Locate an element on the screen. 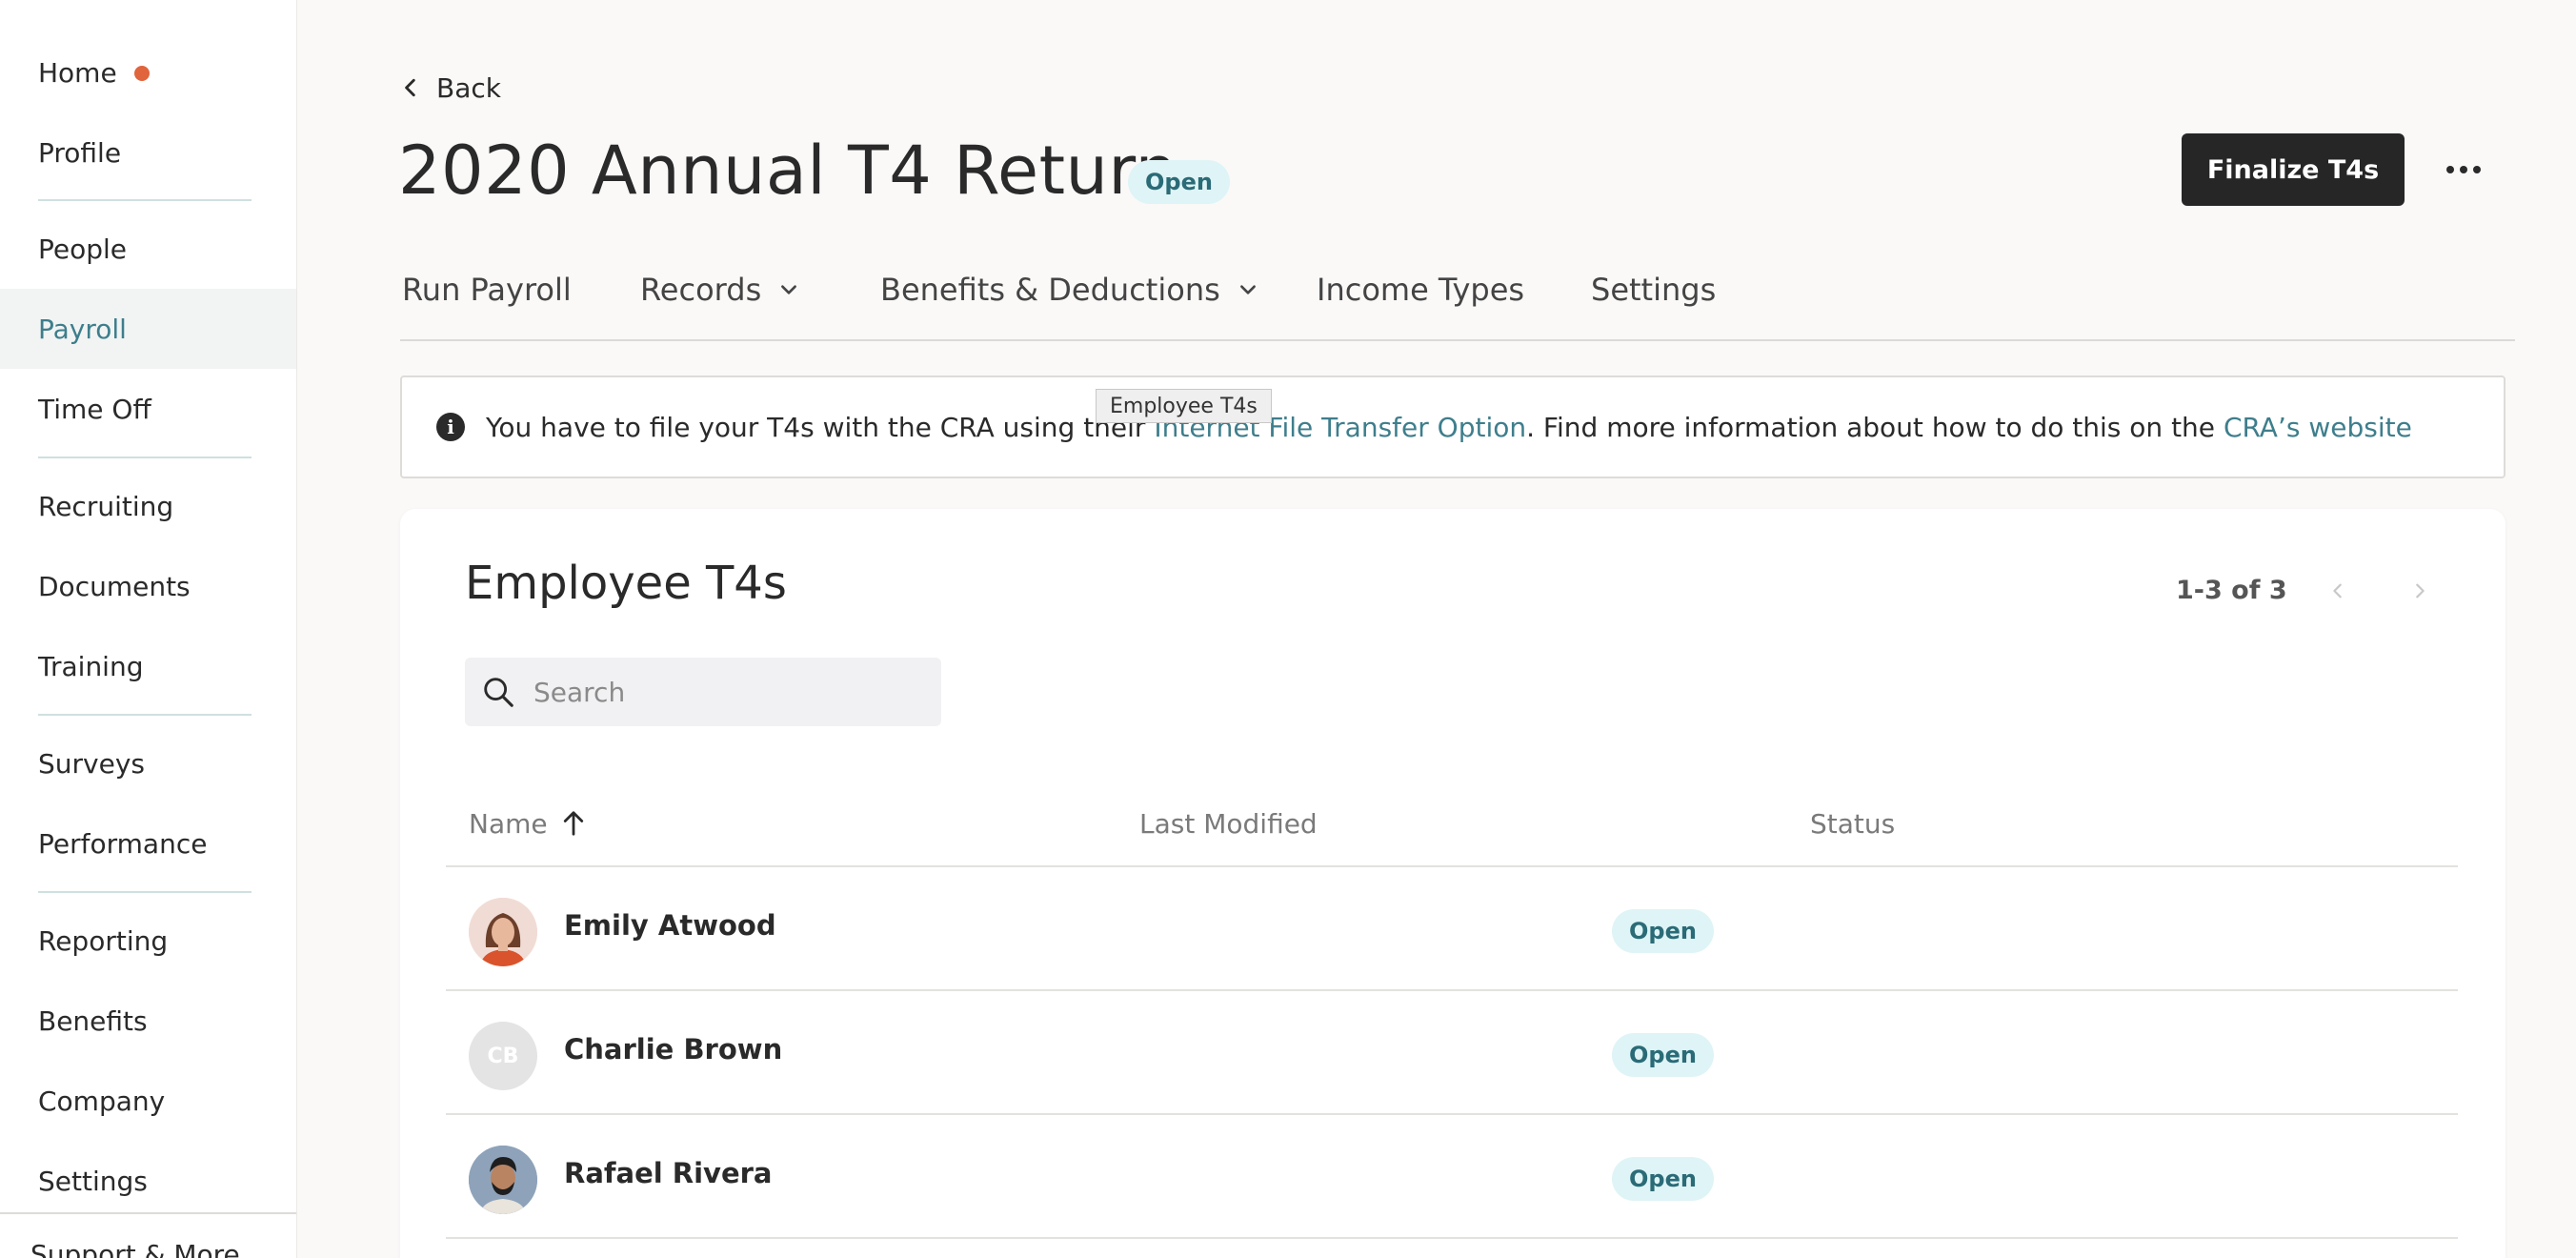 Image resolution: width=2576 pixels, height=1258 pixels. tooltip: Employee T4s is located at coordinates (1184, 406).